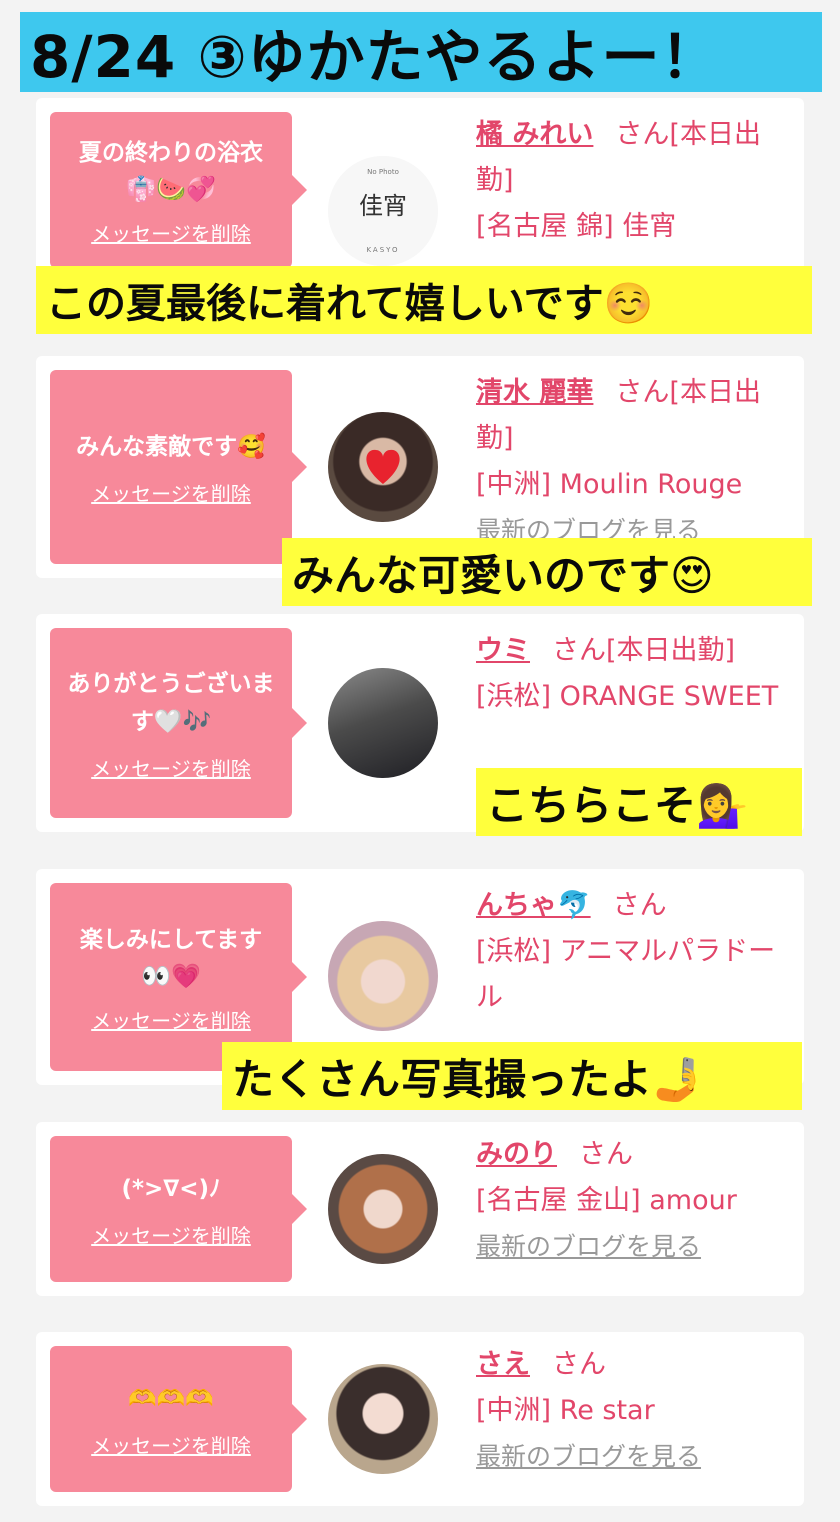 Image resolution: width=840 pixels, height=1522 pixels. What do you see at coordinates (639, 802) in the screenshot?
I see `caption-overlay: こちらこそ💁‍♀️` at bounding box center [639, 802].